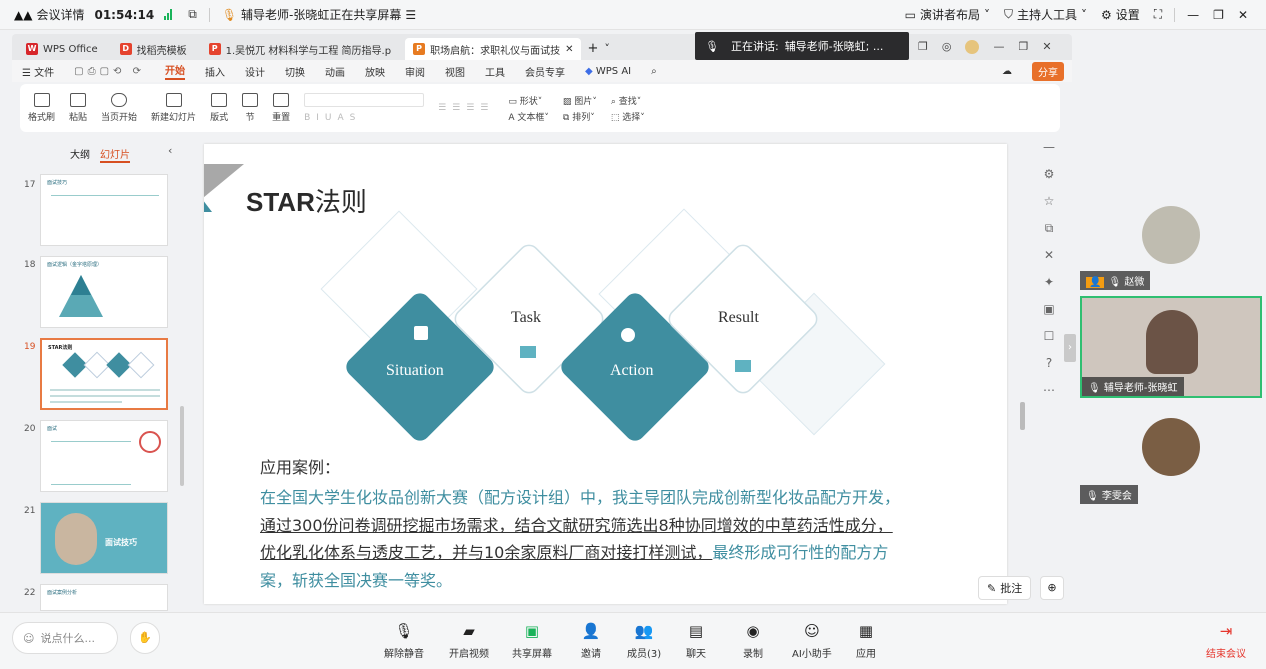 The image size is (1266, 669). Describe the element at coordinates (1171, 347) in the screenshot. I see `participant-video-active: 🎙 辅导老师-张晓虹` at that location.